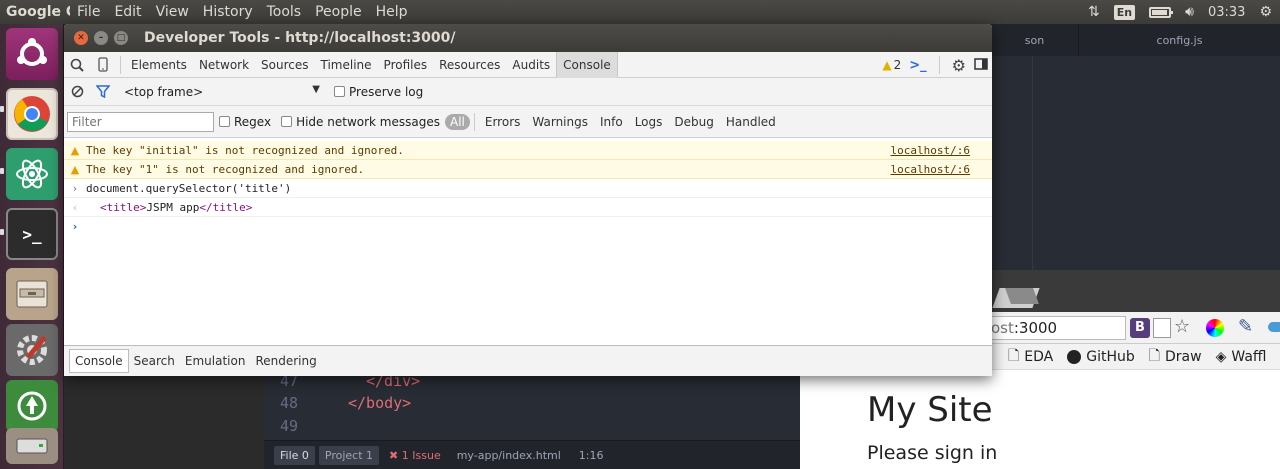 The width and height of the screenshot is (1280, 469). Describe the element at coordinates (503, 122) in the screenshot. I see `level-errors: Errors` at that location.